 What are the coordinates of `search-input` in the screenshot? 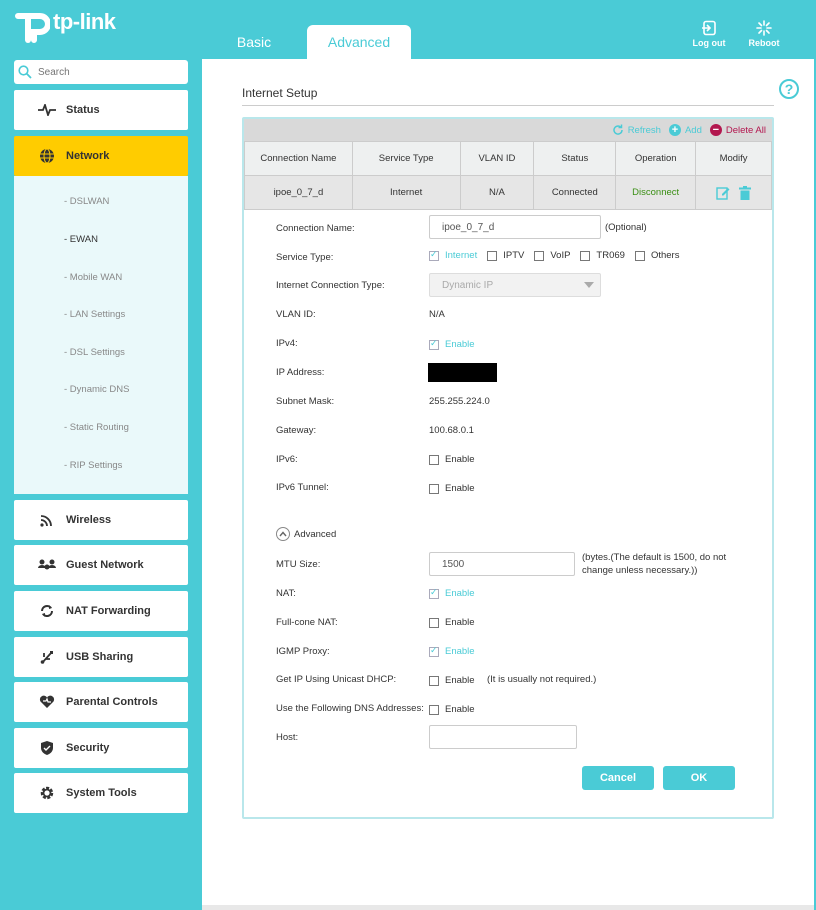 It's located at (108, 72).